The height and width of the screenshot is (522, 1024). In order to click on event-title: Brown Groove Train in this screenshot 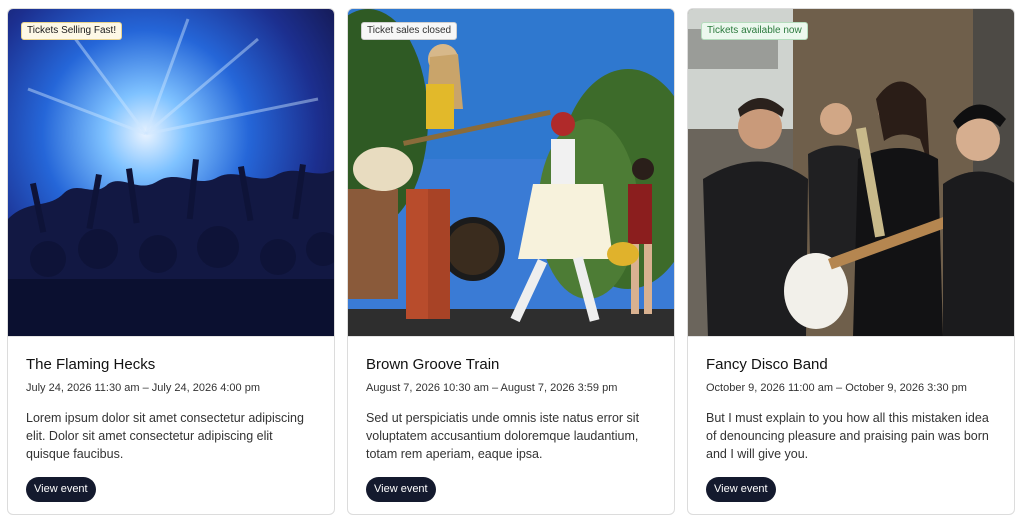, I will do `click(433, 364)`.